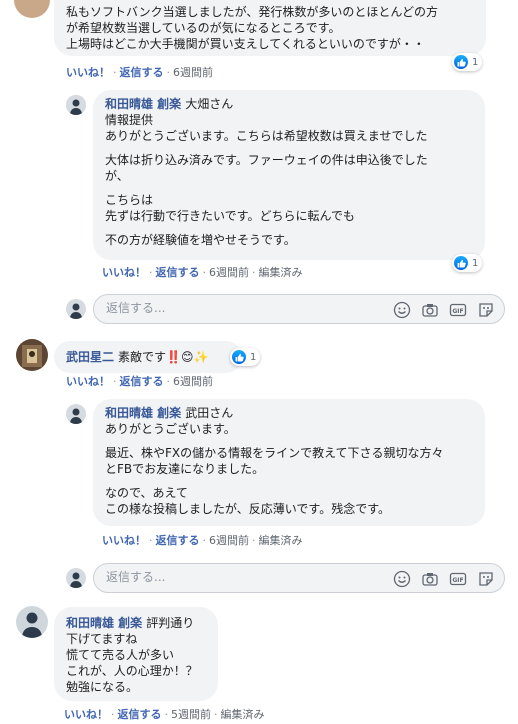 Image resolution: width=518 pixels, height=724 pixels. Describe the element at coordinates (164, 714) in the screenshot. I see `comment-actions: いいね！ · 返信する · 5週間前 · 編集済み` at that location.